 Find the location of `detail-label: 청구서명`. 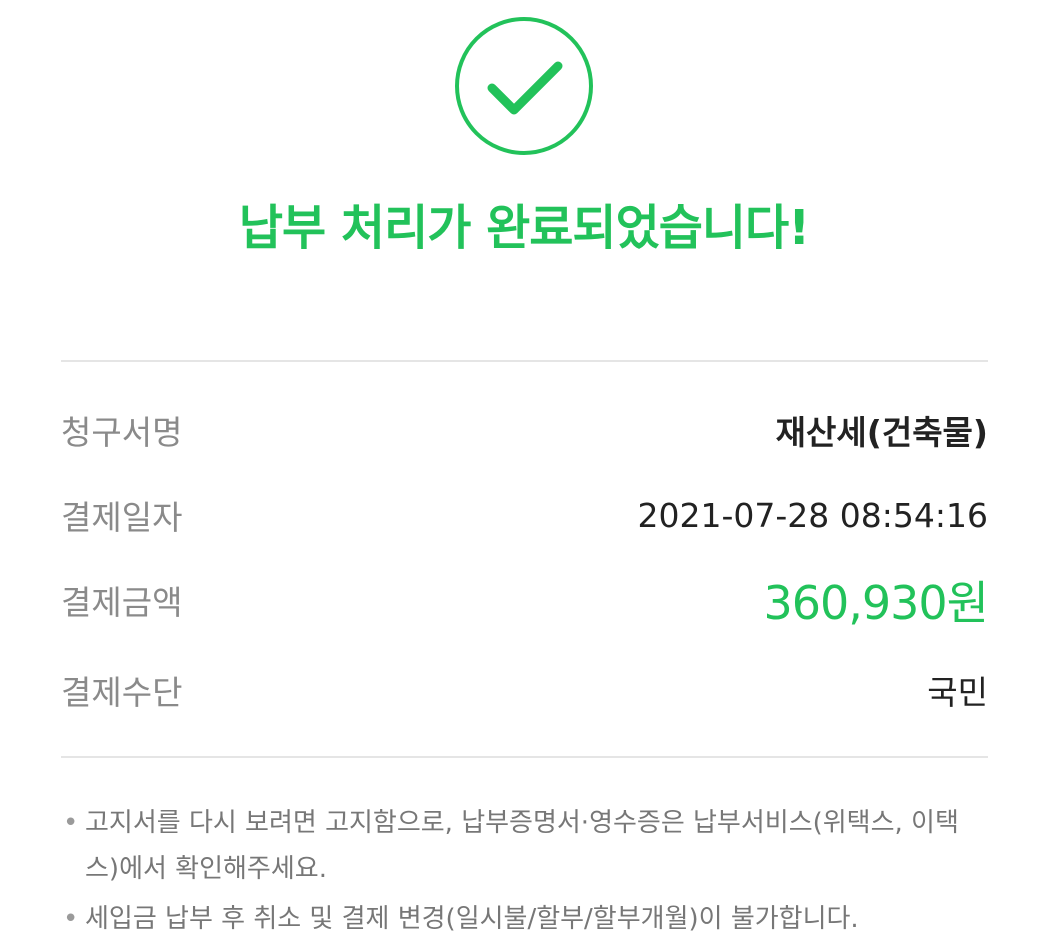

detail-label: 청구서명 is located at coordinates (122, 432).